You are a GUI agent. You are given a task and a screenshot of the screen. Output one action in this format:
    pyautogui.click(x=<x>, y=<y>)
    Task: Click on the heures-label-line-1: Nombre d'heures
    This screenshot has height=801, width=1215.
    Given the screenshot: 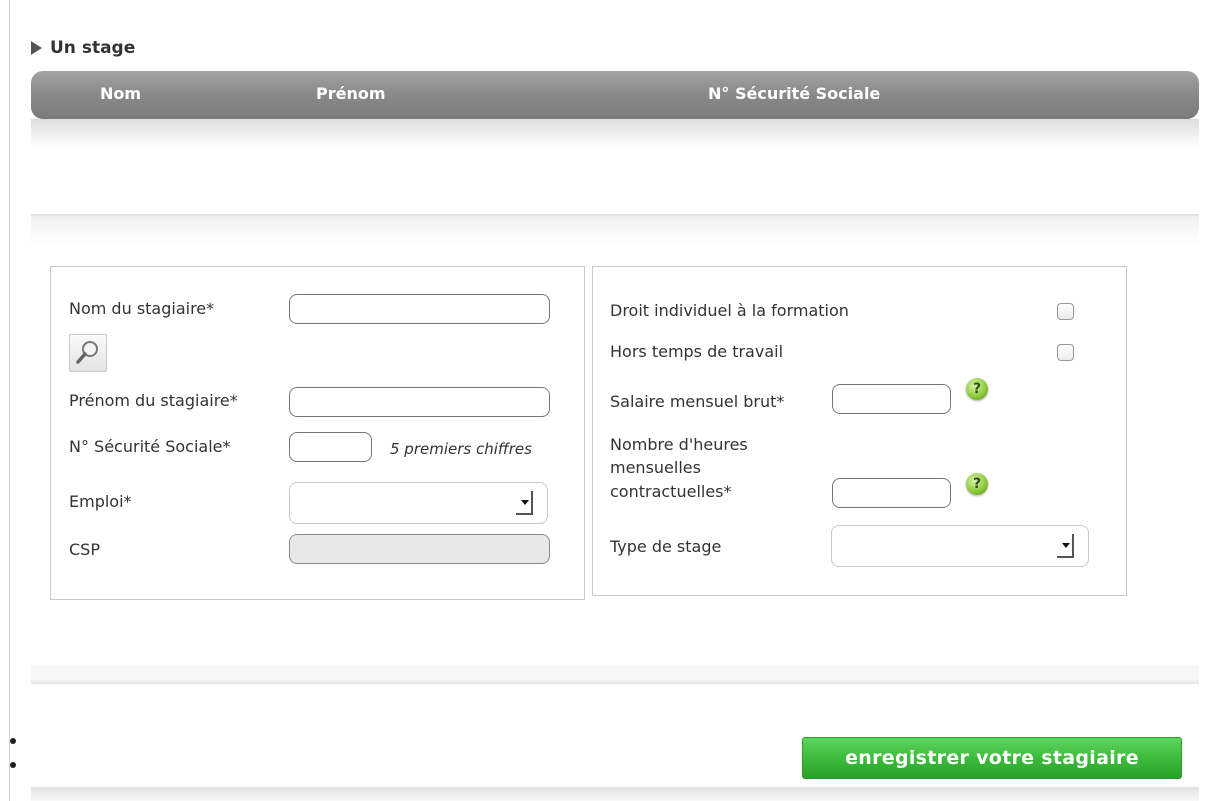 What is the action you would take?
    pyautogui.click(x=679, y=444)
    